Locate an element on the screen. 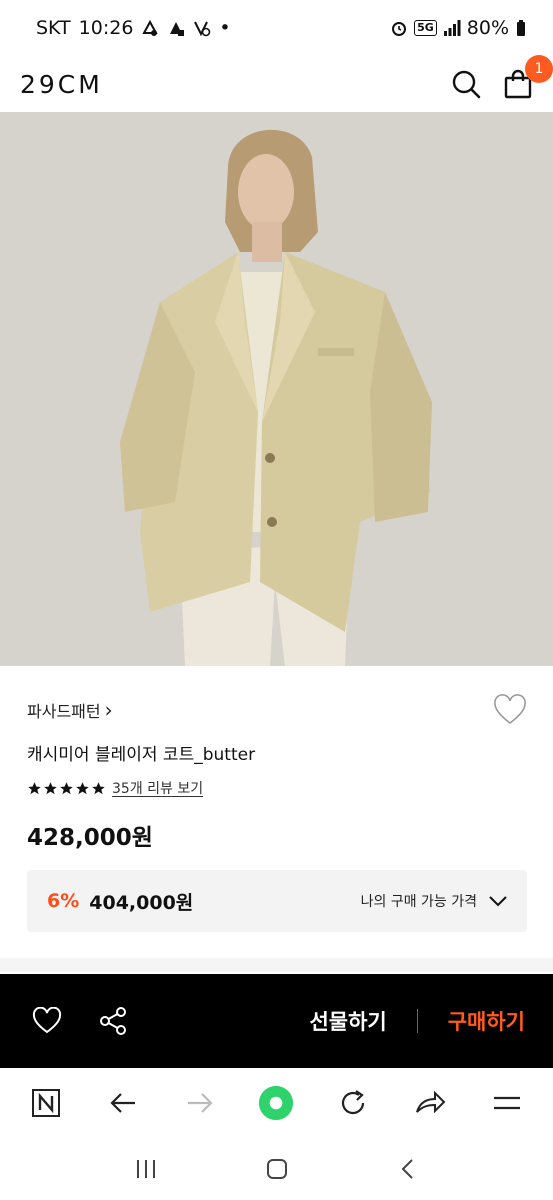 The image size is (553, 1200). signal-icon is located at coordinates (452, 28).